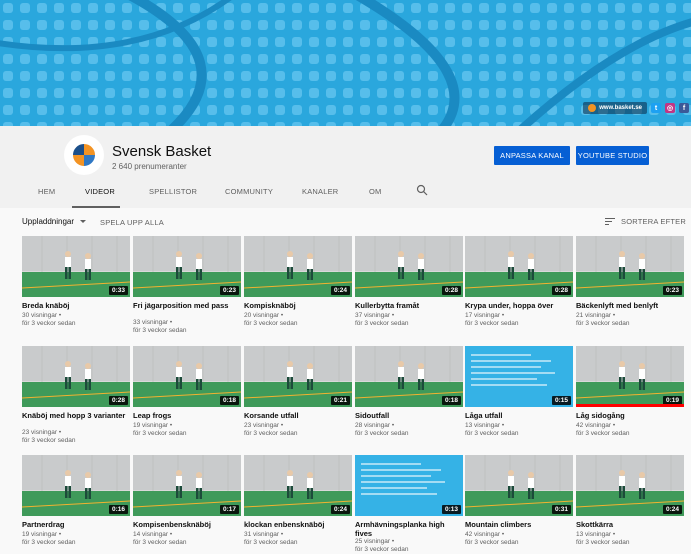 This screenshot has width=691, height=554. Describe the element at coordinates (519, 524) in the screenshot. I see `video-title: Mountain climbers` at that location.